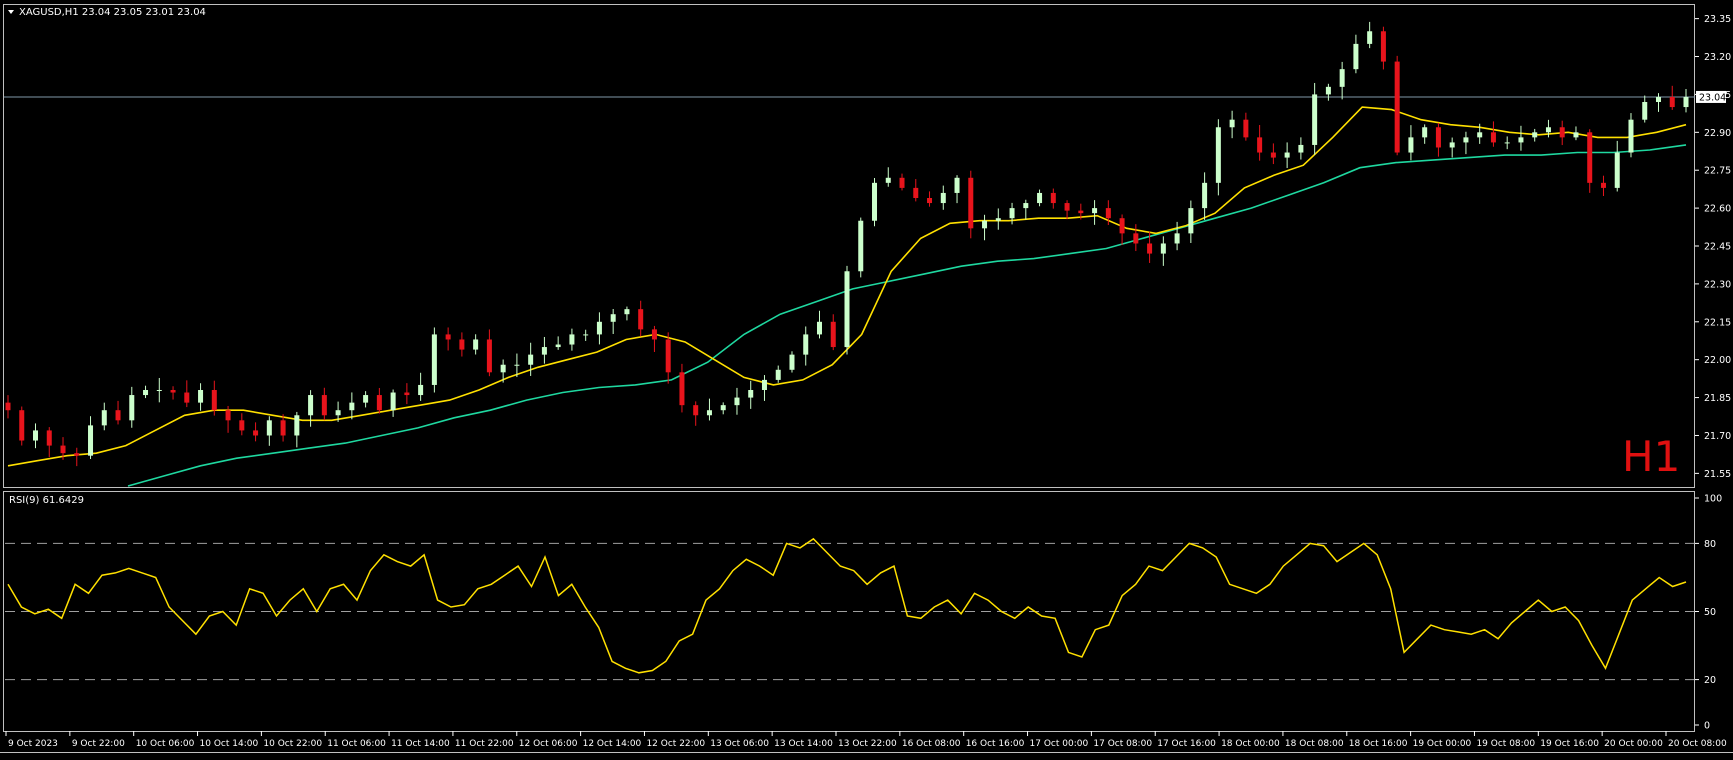 This screenshot has width=1733, height=760. I want to click on time-axis-label: 17 Oct 00:00, so click(1059, 744).